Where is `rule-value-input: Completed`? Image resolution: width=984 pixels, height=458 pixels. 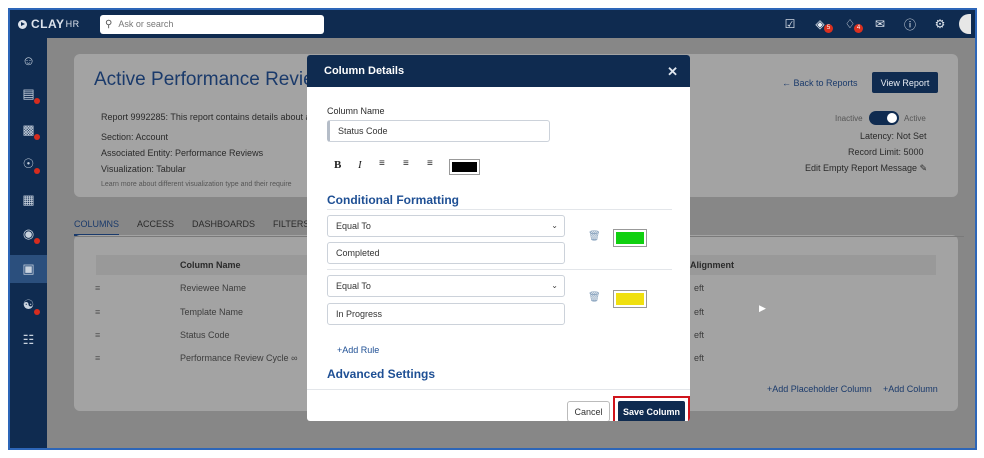 rule-value-input: Completed is located at coordinates (446, 253).